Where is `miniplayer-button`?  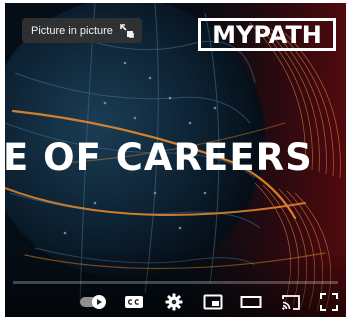
miniplayer-button is located at coordinates (213, 302).